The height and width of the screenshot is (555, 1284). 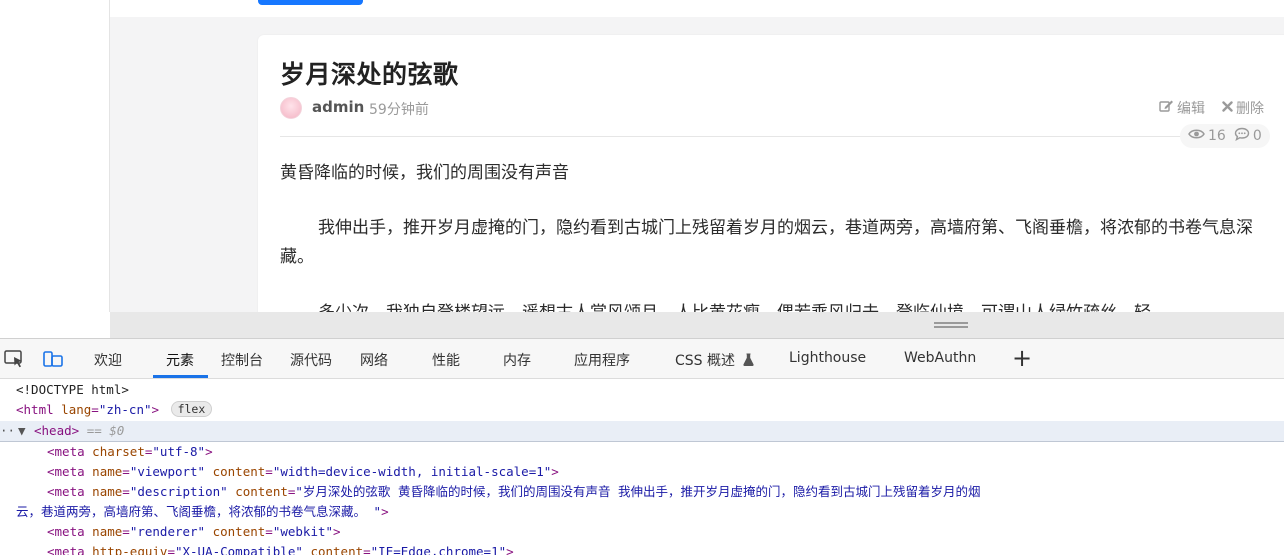 What do you see at coordinates (749, 361) in the screenshot?
I see `flask-icon` at bounding box center [749, 361].